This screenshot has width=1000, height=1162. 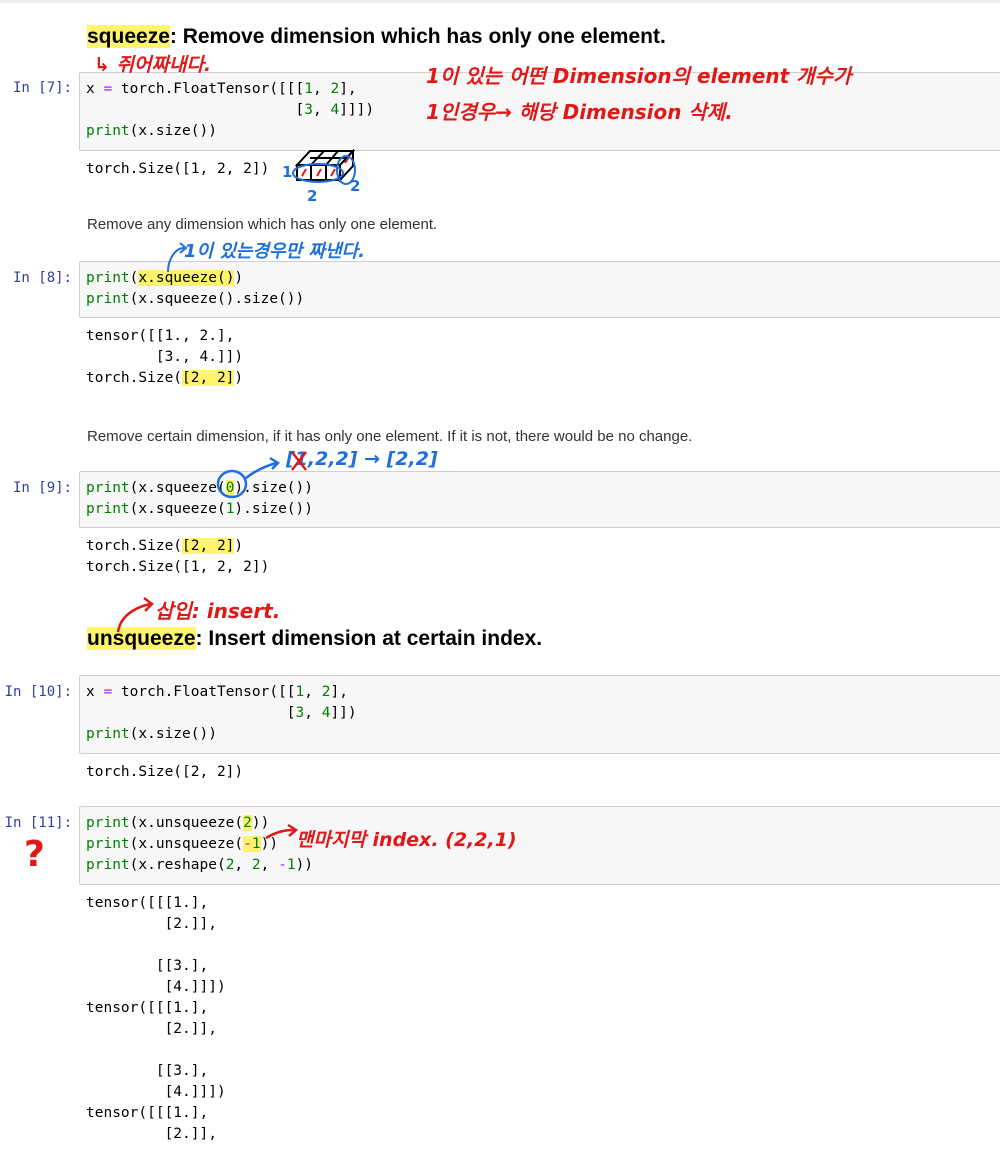 What do you see at coordinates (218, 611) in the screenshot?
I see `annotation-insert-note: 삽입: insert.` at bounding box center [218, 611].